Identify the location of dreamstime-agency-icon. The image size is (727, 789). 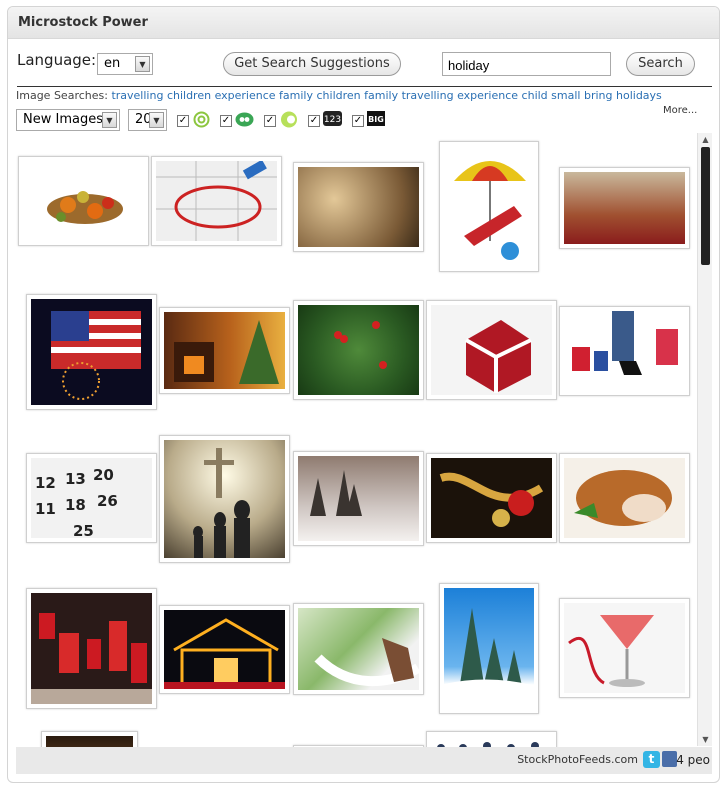
(244, 119).